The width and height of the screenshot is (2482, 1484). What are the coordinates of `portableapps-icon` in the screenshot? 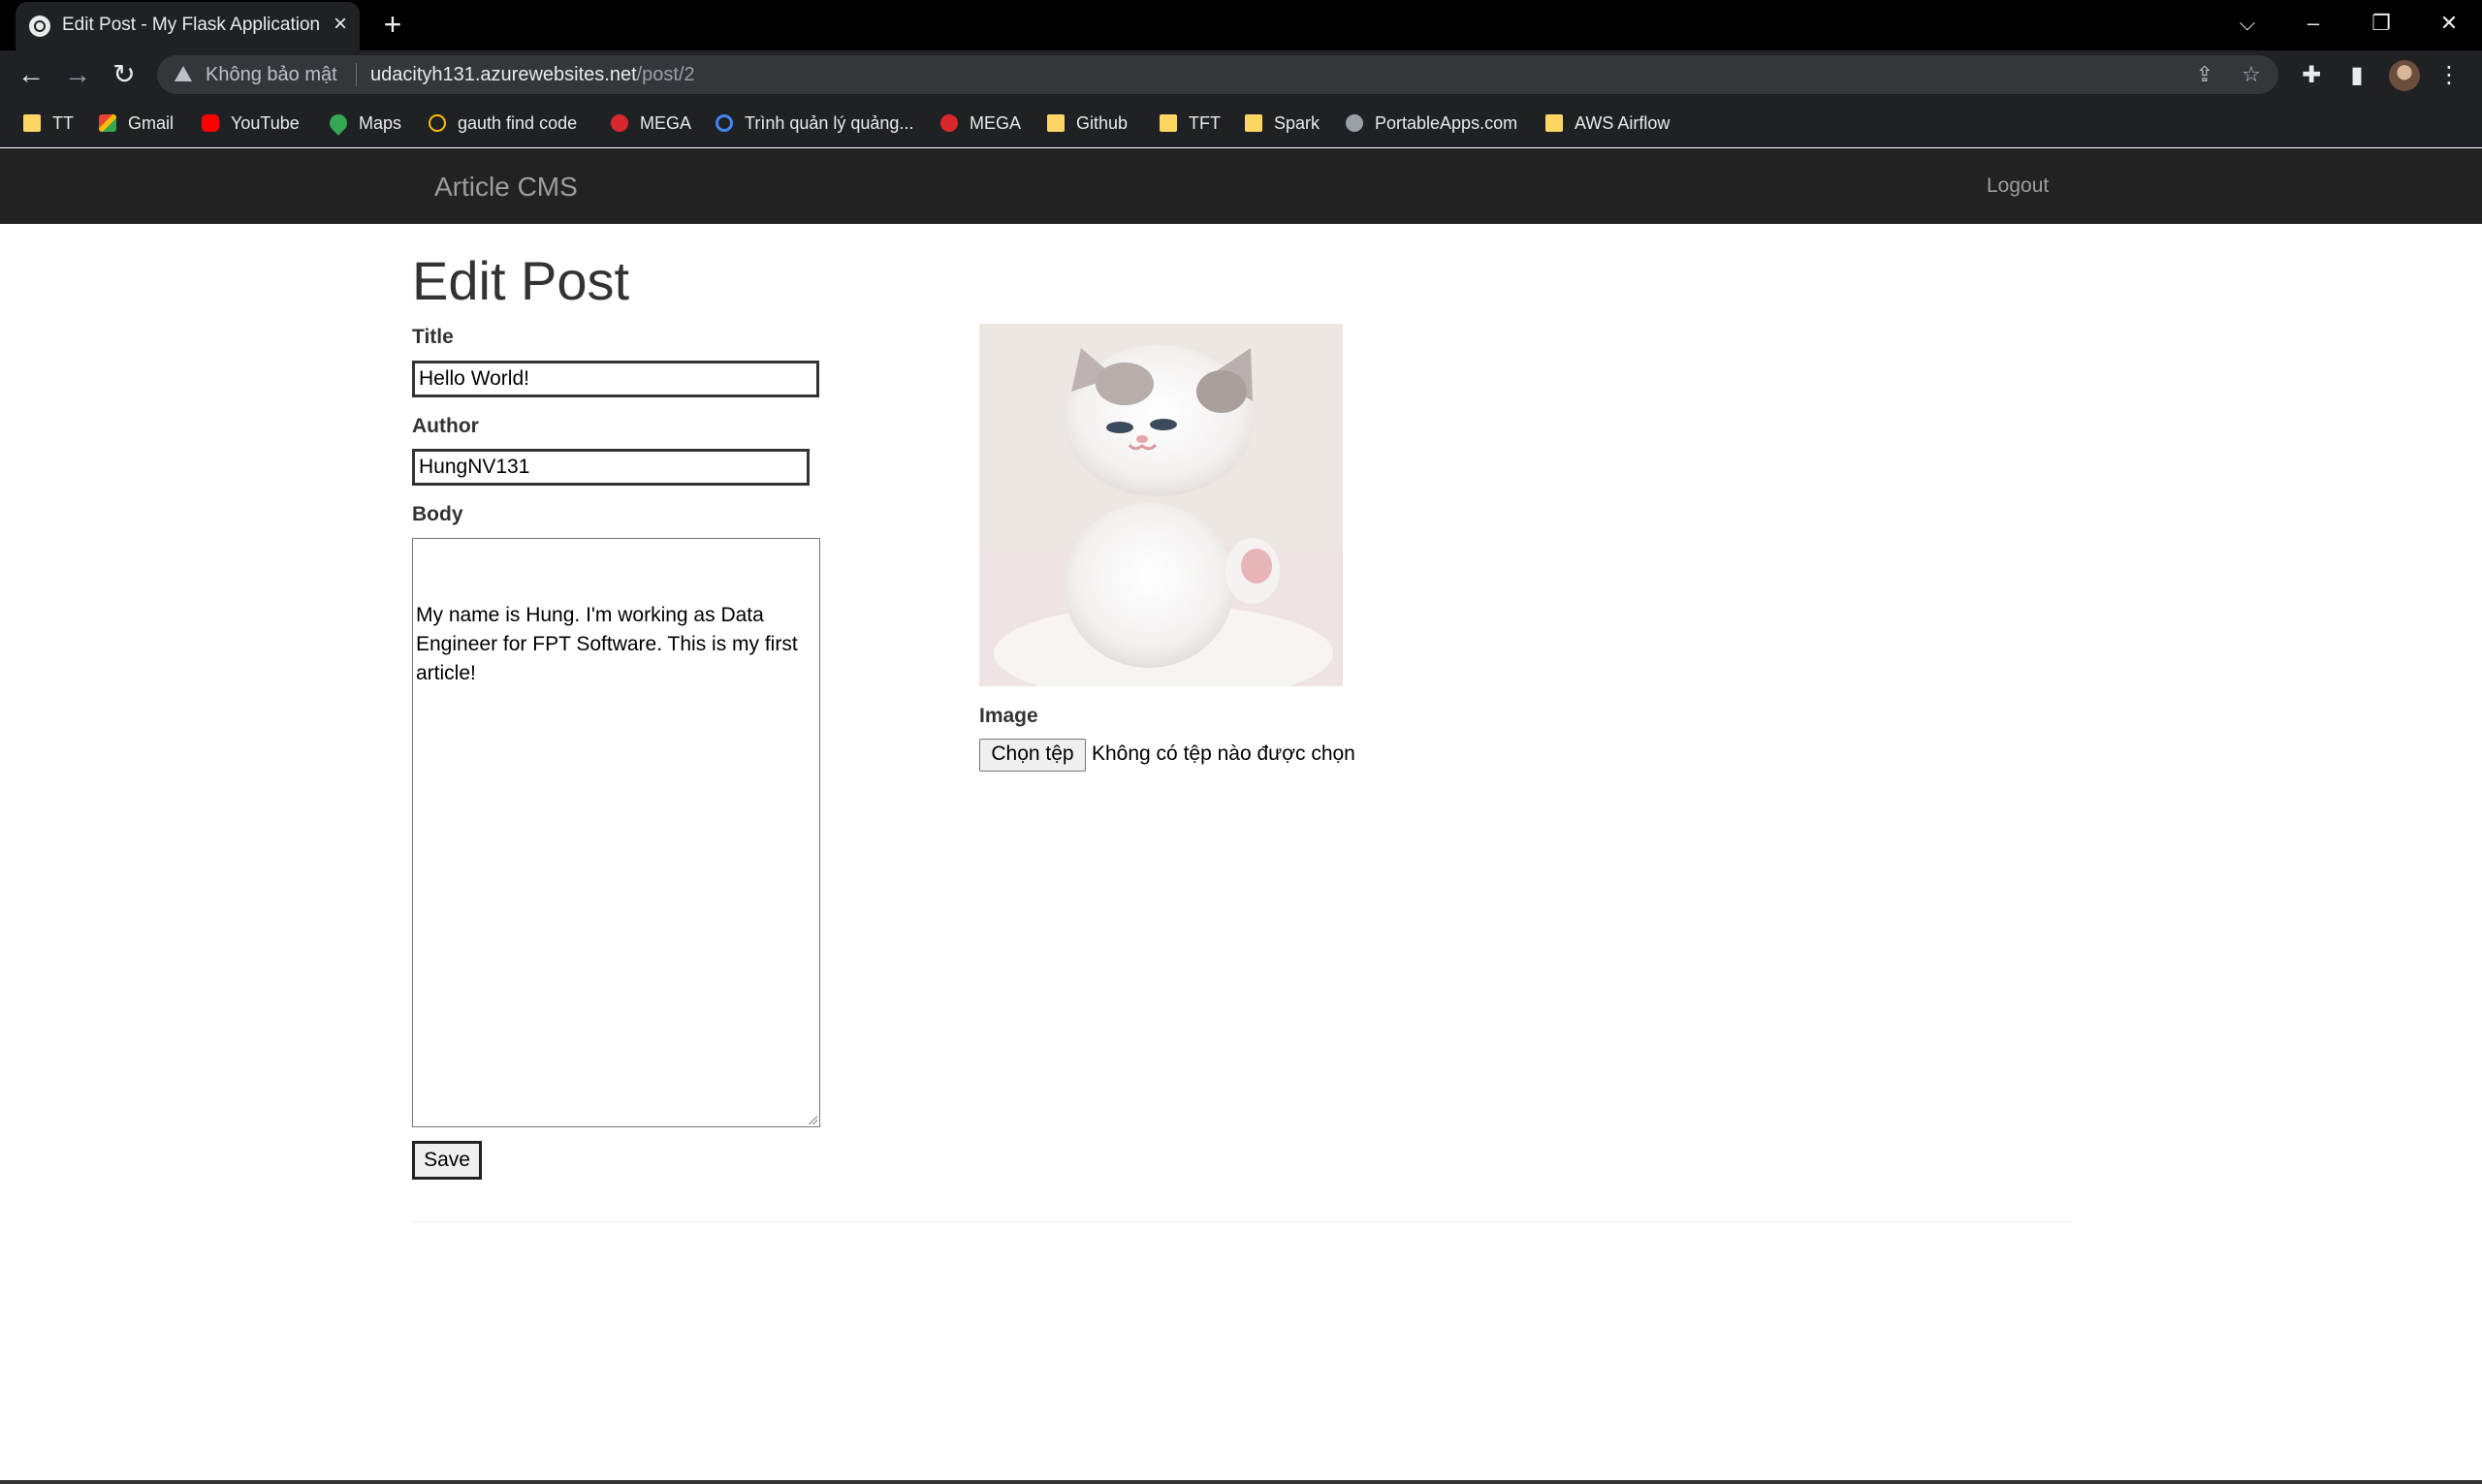 It's located at (1354, 123).